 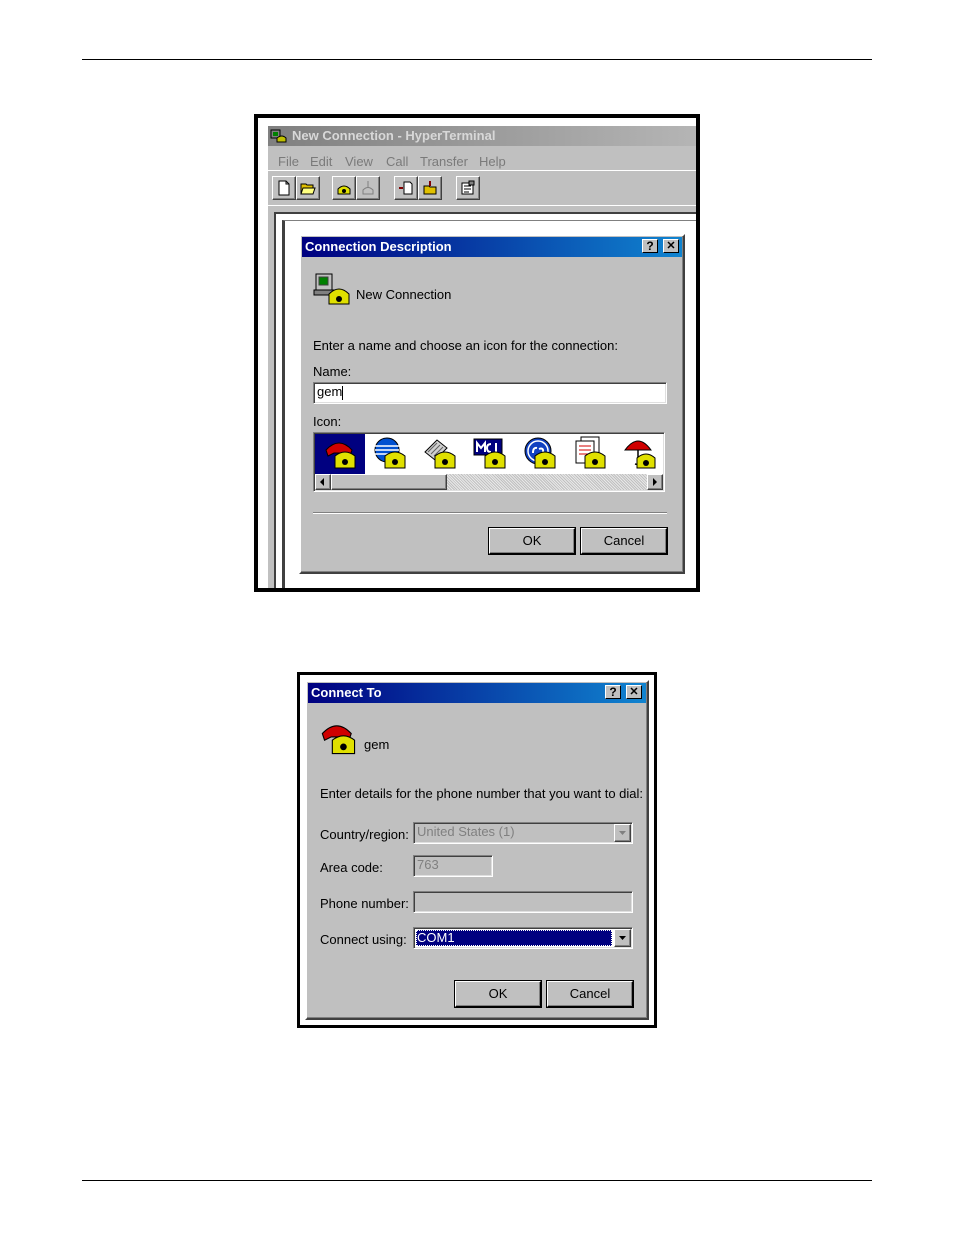 What do you see at coordinates (378, 246) in the screenshot?
I see `connection-description-title: Connection Description` at bounding box center [378, 246].